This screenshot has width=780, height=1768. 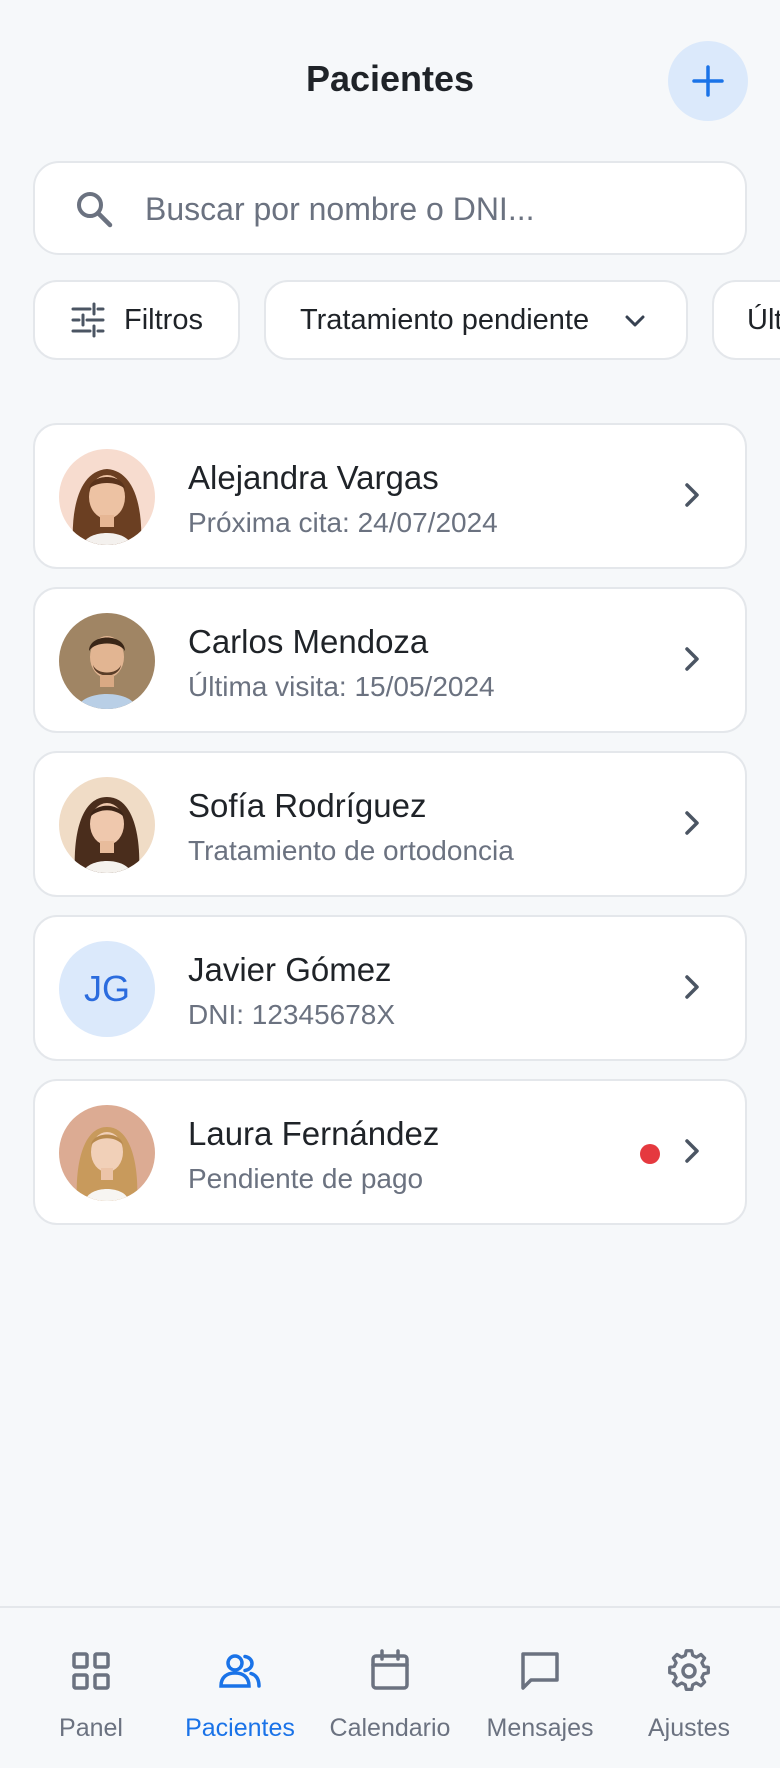 What do you see at coordinates (445, 319) in the screenshot?
I see `treatment-filter-label: Tratamiento pendiente` at bounding box center [445, 319].